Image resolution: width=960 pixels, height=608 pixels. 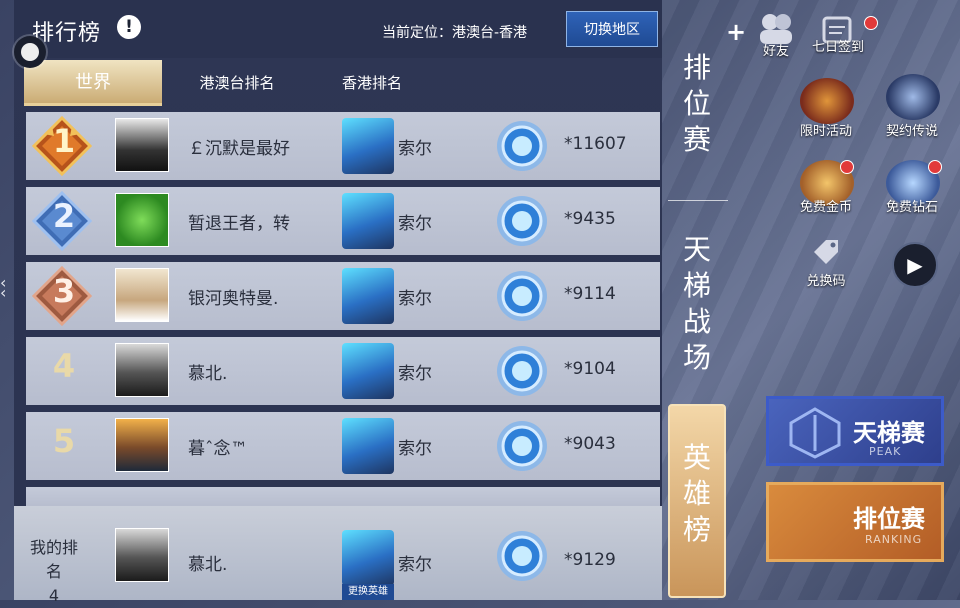 What do you see at coordinates (885, 451) in the screenshot?
I see `ladder-match-subtitle: PEAK` at bounding box center [885, 451].